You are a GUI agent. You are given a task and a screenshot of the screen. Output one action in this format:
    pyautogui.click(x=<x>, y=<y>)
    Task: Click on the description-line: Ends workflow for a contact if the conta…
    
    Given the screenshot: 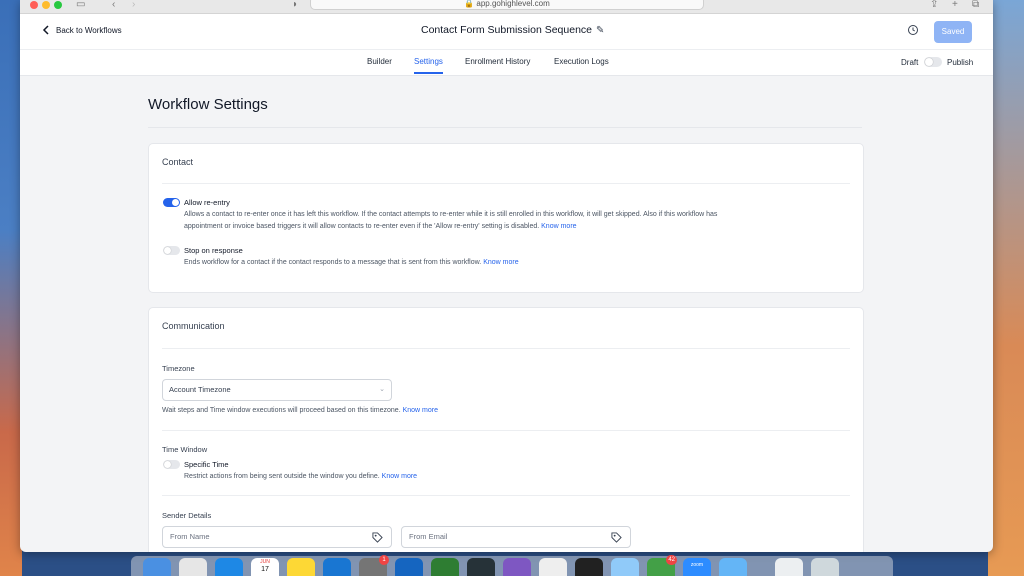 What is the action you would take?
    pyautogui.click(x=333, y=262)
    